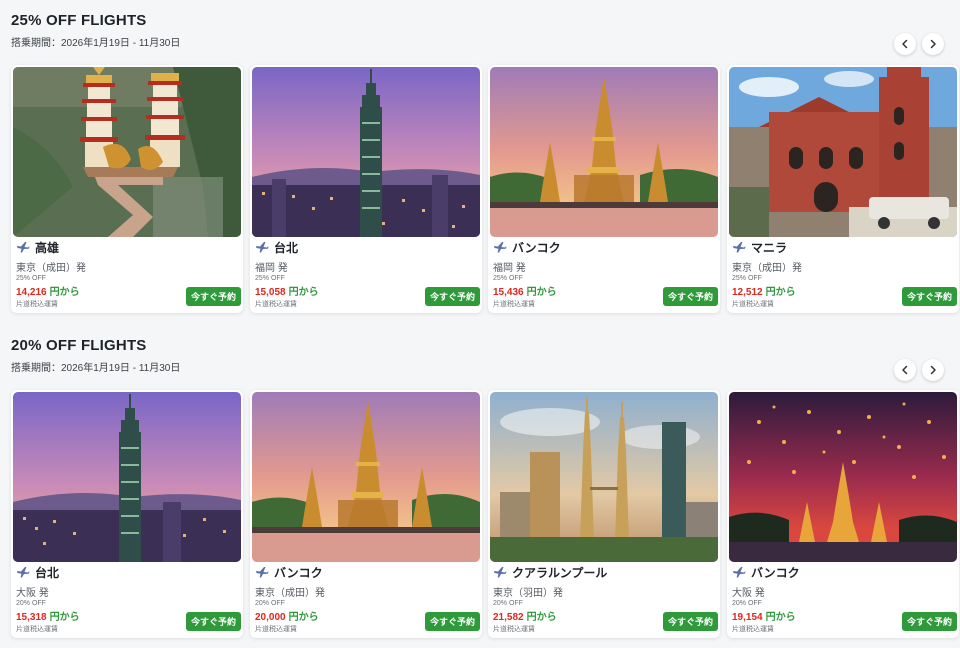 The image size is (960, 648). I want to click on price-row: 14,216 円から, so click(48, 290).